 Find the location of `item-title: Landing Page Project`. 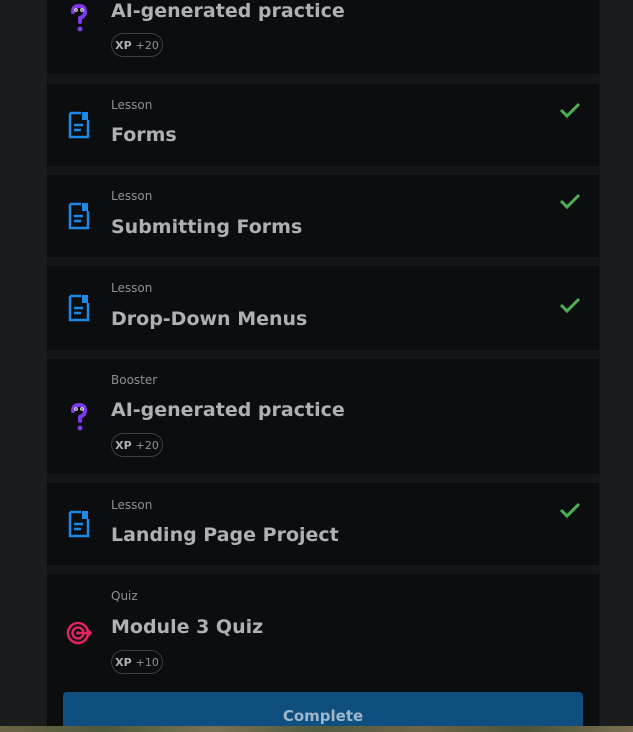

item-title: Landing Page Project is located at coordinates (225, 535).